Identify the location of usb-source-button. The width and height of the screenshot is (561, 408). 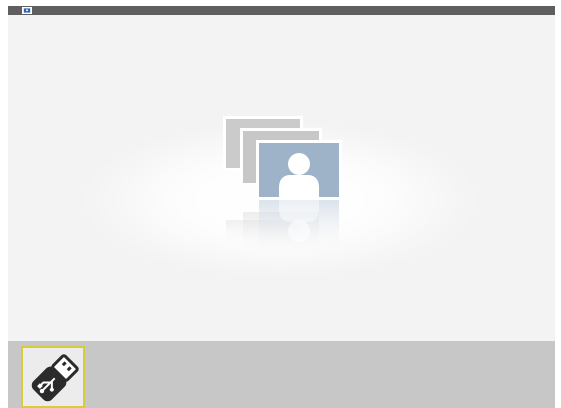
(53, 377).